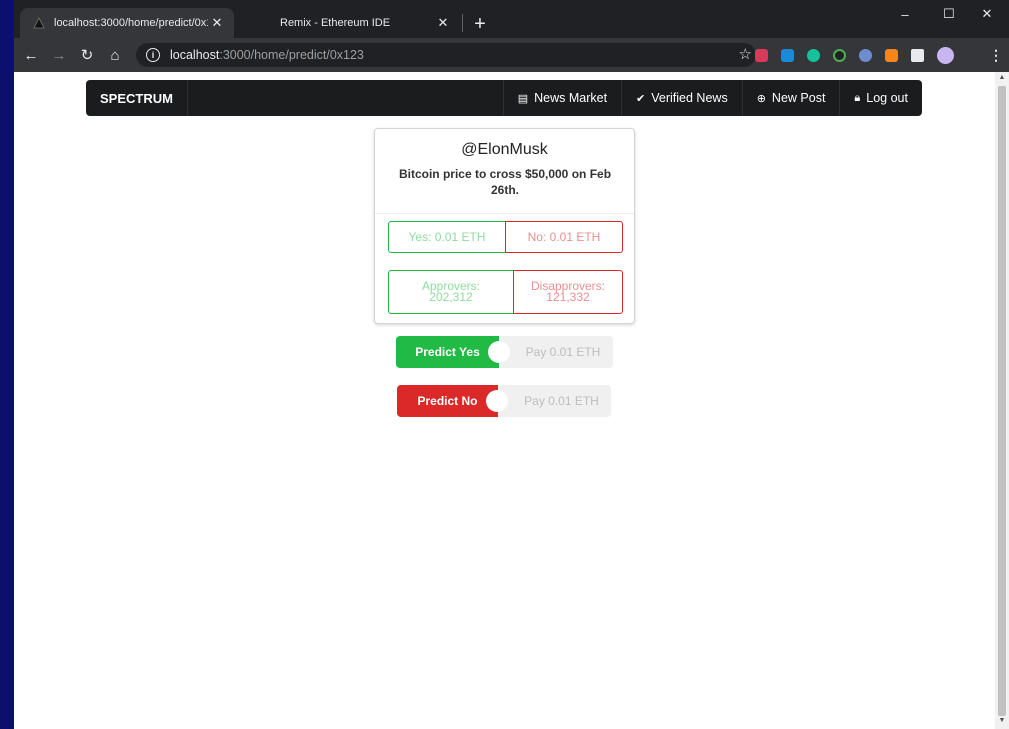 The image size is (1009, 729). I want to click on tab-title: localhost:3000/home/predict/0x1, so click(131, 23).